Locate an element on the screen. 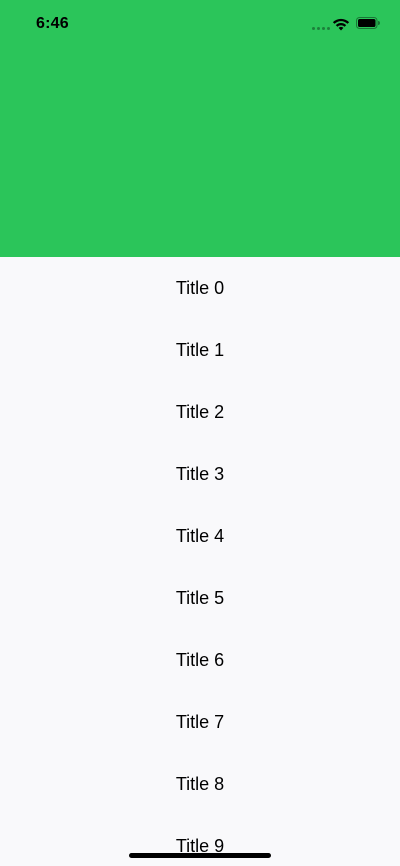  list-item: Title 4 is located at coordinates (200, 536).